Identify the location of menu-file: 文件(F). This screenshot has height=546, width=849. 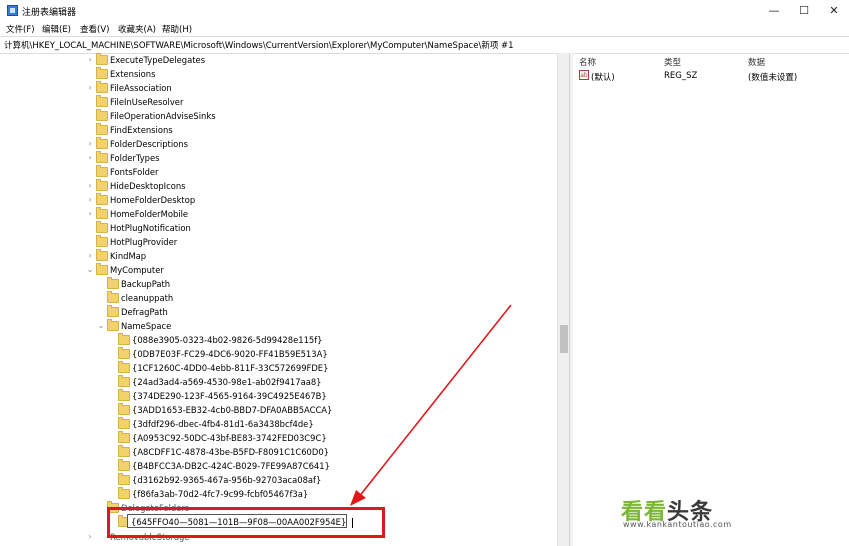
(20, 29).